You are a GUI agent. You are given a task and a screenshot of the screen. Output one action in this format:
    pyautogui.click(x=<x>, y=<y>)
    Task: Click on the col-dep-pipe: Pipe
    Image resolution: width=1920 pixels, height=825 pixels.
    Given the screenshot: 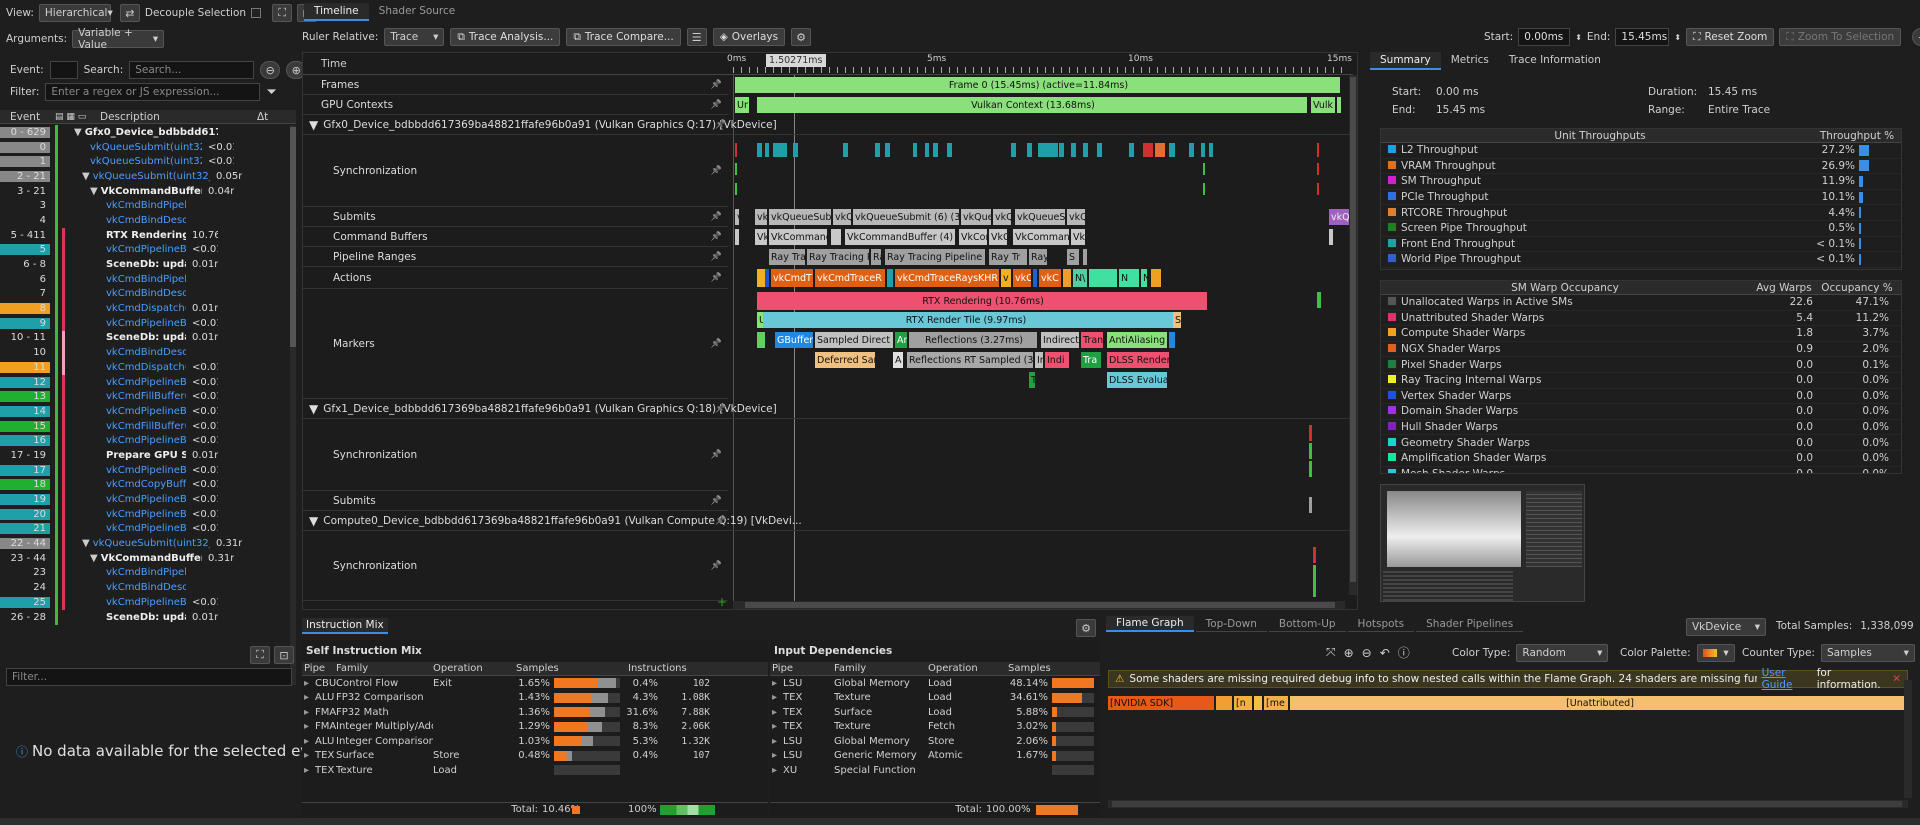 What is the action you would take?
    pyautogui.click(x=802, y=668)
    